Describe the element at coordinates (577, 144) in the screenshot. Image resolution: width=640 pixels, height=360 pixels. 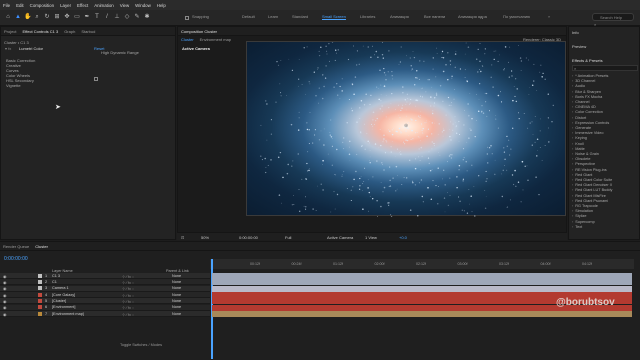
I see `effects-category-item: Knoll` at that location.